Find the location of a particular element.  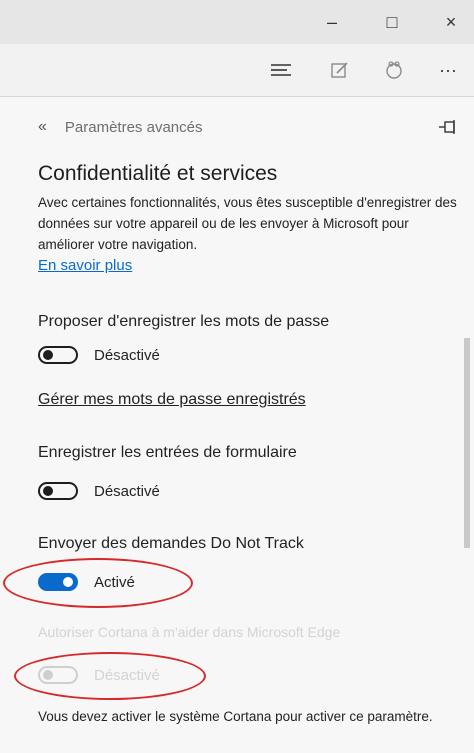

manage-passwords-link: Gérer mes mots de passe enregistrés is located at coordinates (172, 400).